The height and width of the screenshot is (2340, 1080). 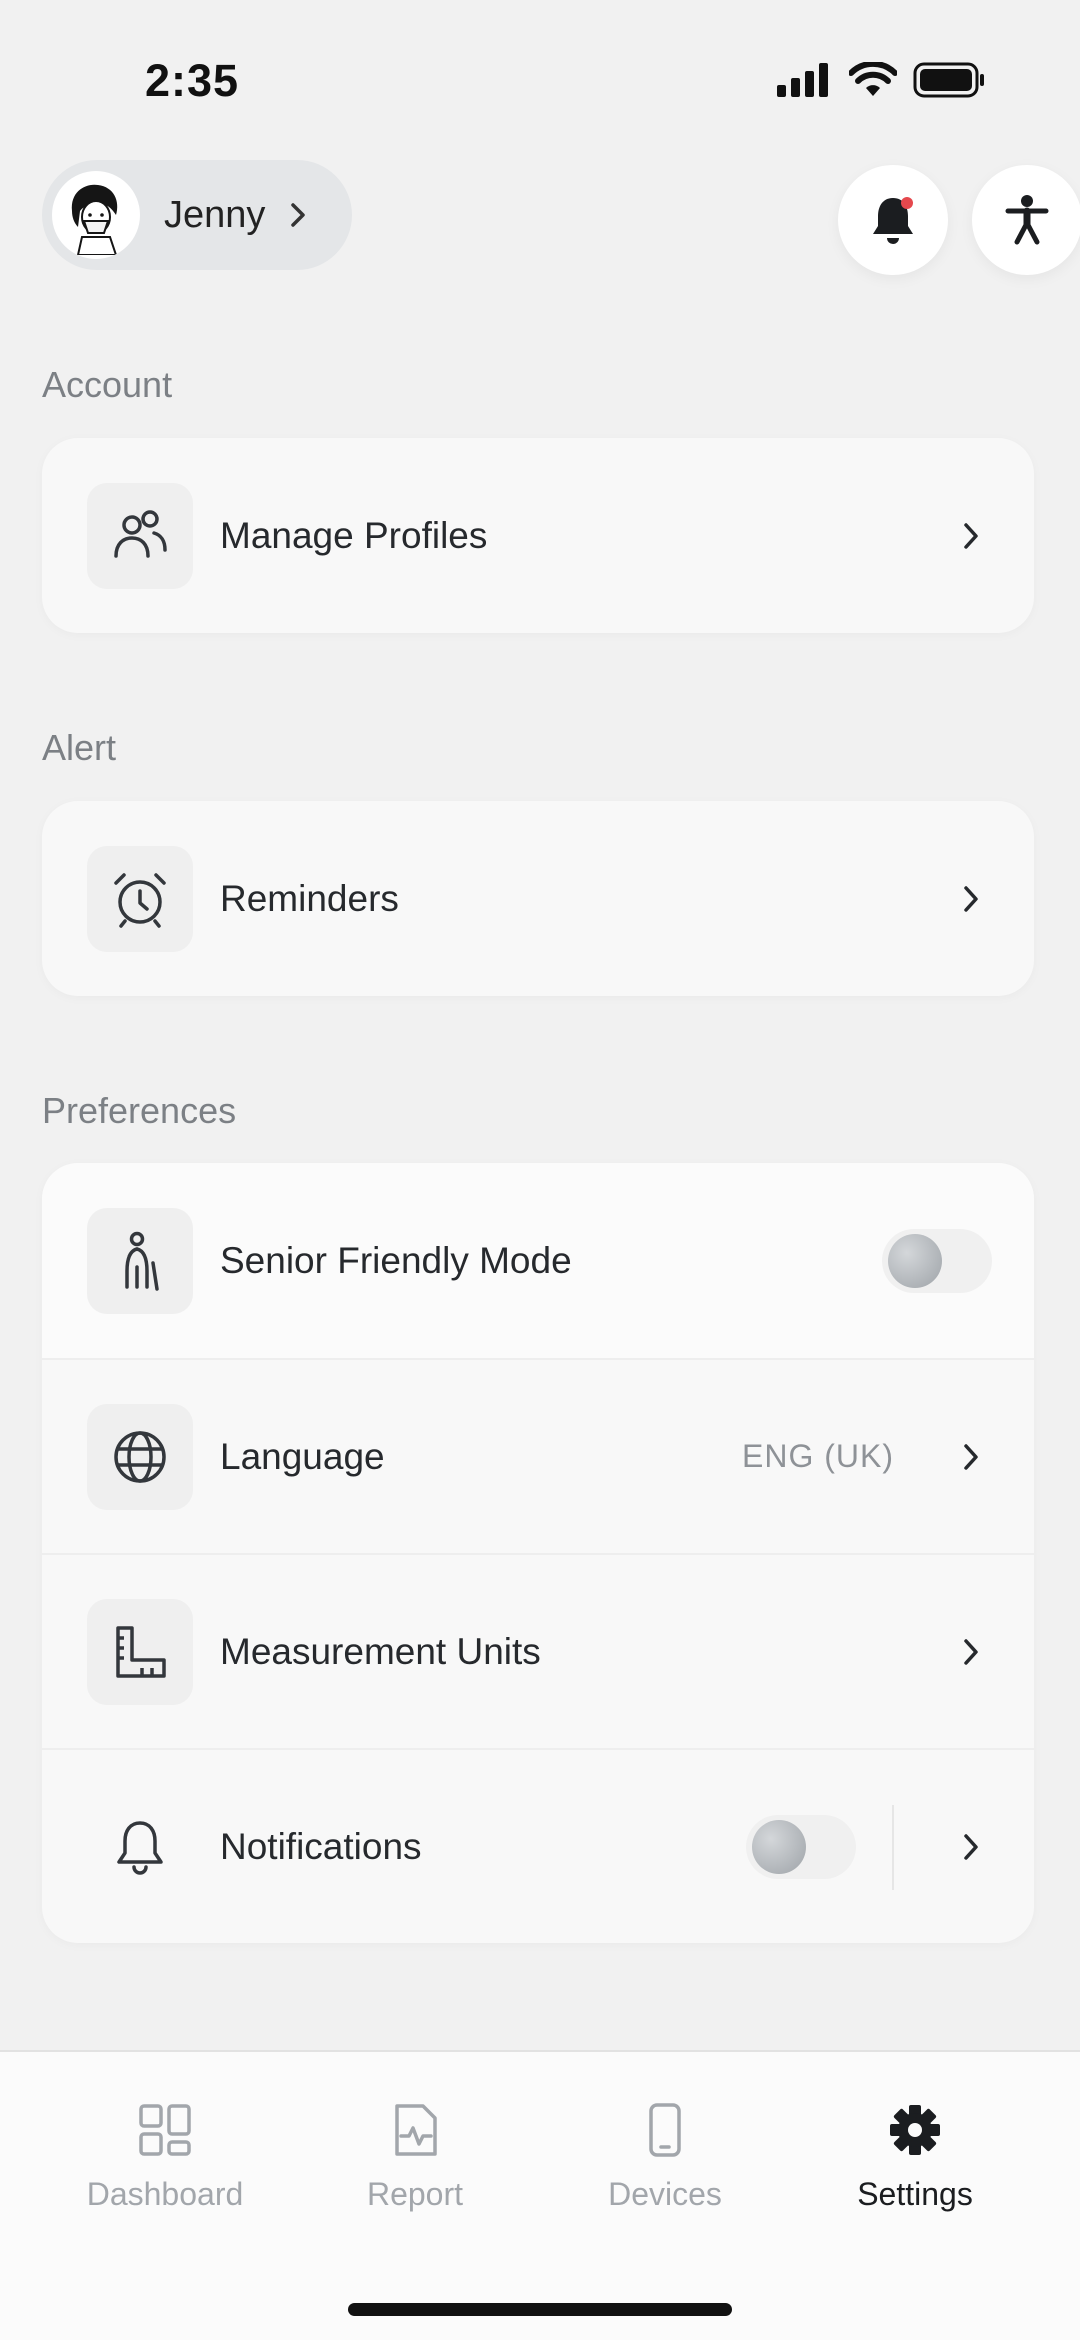 I want to click on report-icon, so click(x=416, y=2130).